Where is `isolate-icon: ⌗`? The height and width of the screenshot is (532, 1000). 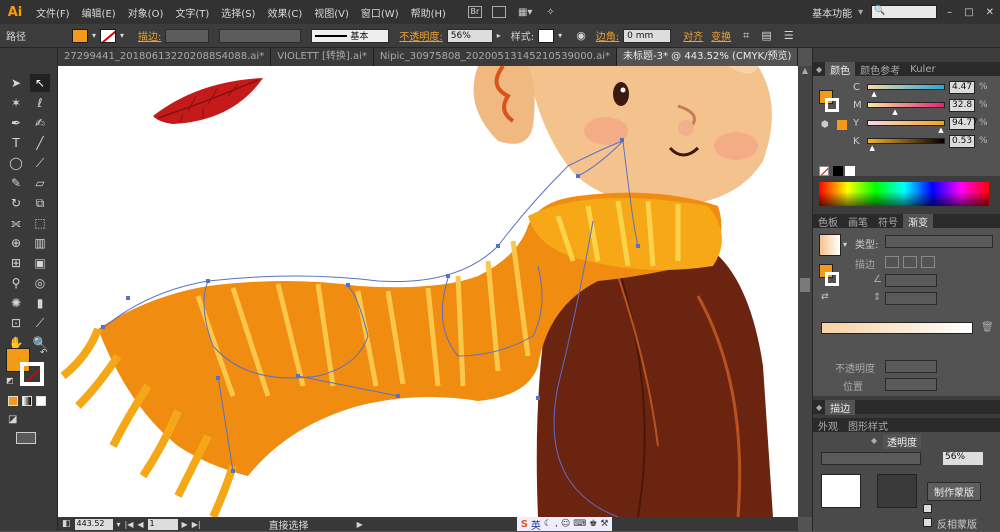
isolate-icon: ⌗ is located at coordinates (746, 36).